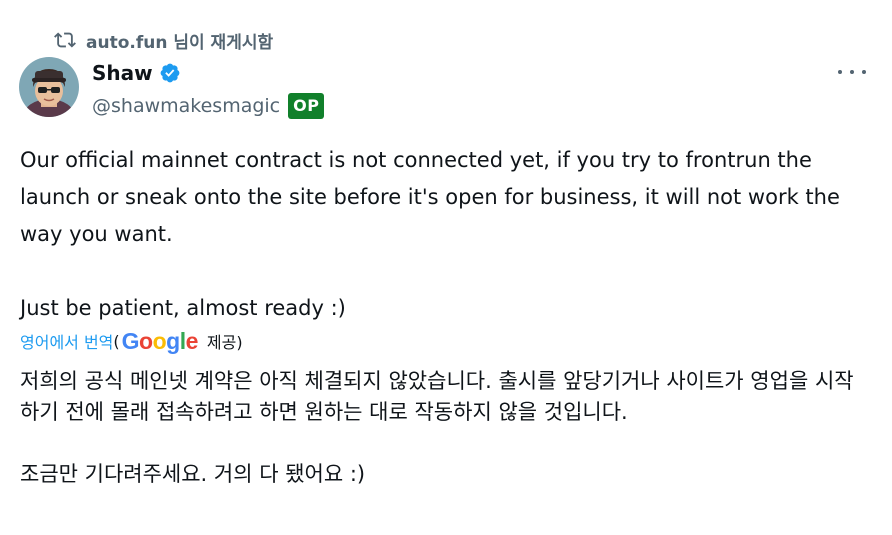 The image size is (892, 535). I want to click on author-handle: @shawmakesmagic, so click(186, 106).